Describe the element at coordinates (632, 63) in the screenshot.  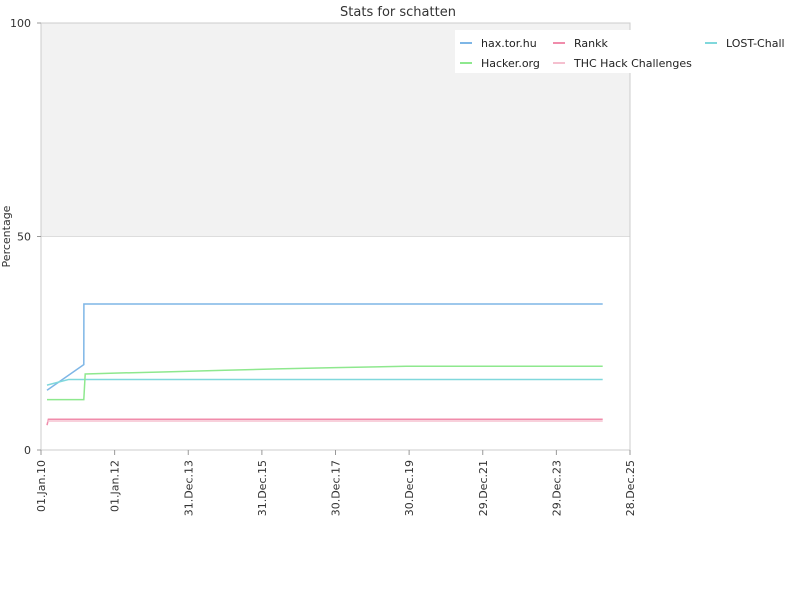
I see `legend-label: THC Hack Challenges` at that location.